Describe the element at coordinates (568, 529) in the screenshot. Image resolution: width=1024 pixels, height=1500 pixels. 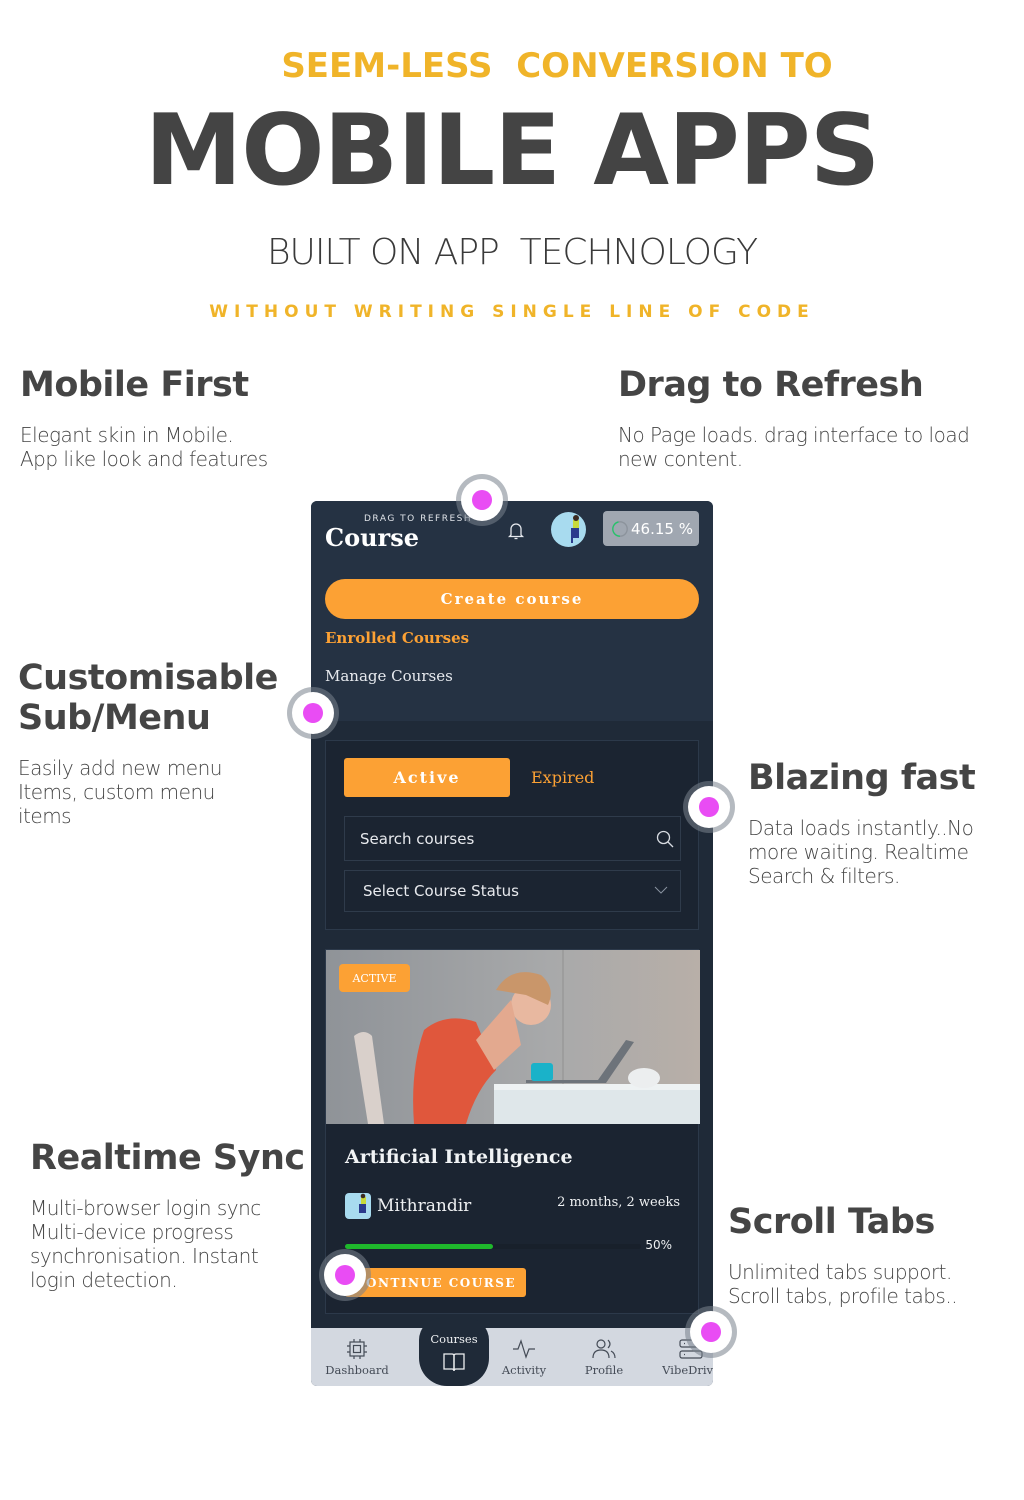
I see `avatar` at that location.